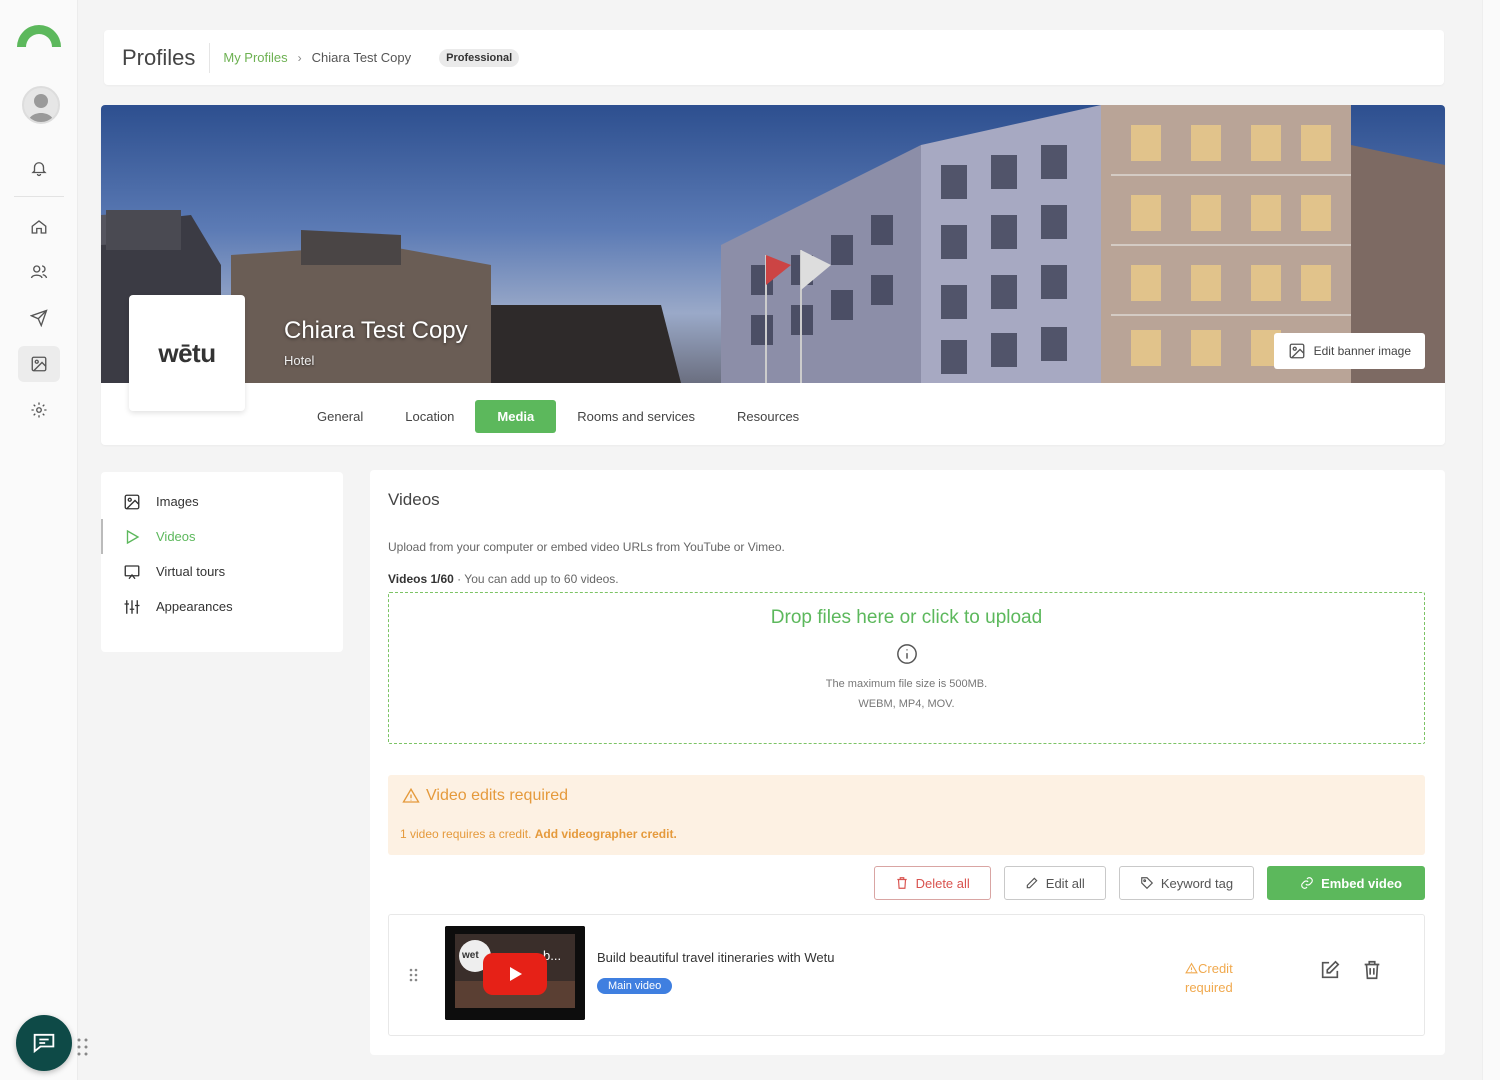 The height and width of the screenshot is (1080, 1500). Describe the element at coordinates (470, 955) in the screenshot. I see `thumbnail-text: wet` at that location.